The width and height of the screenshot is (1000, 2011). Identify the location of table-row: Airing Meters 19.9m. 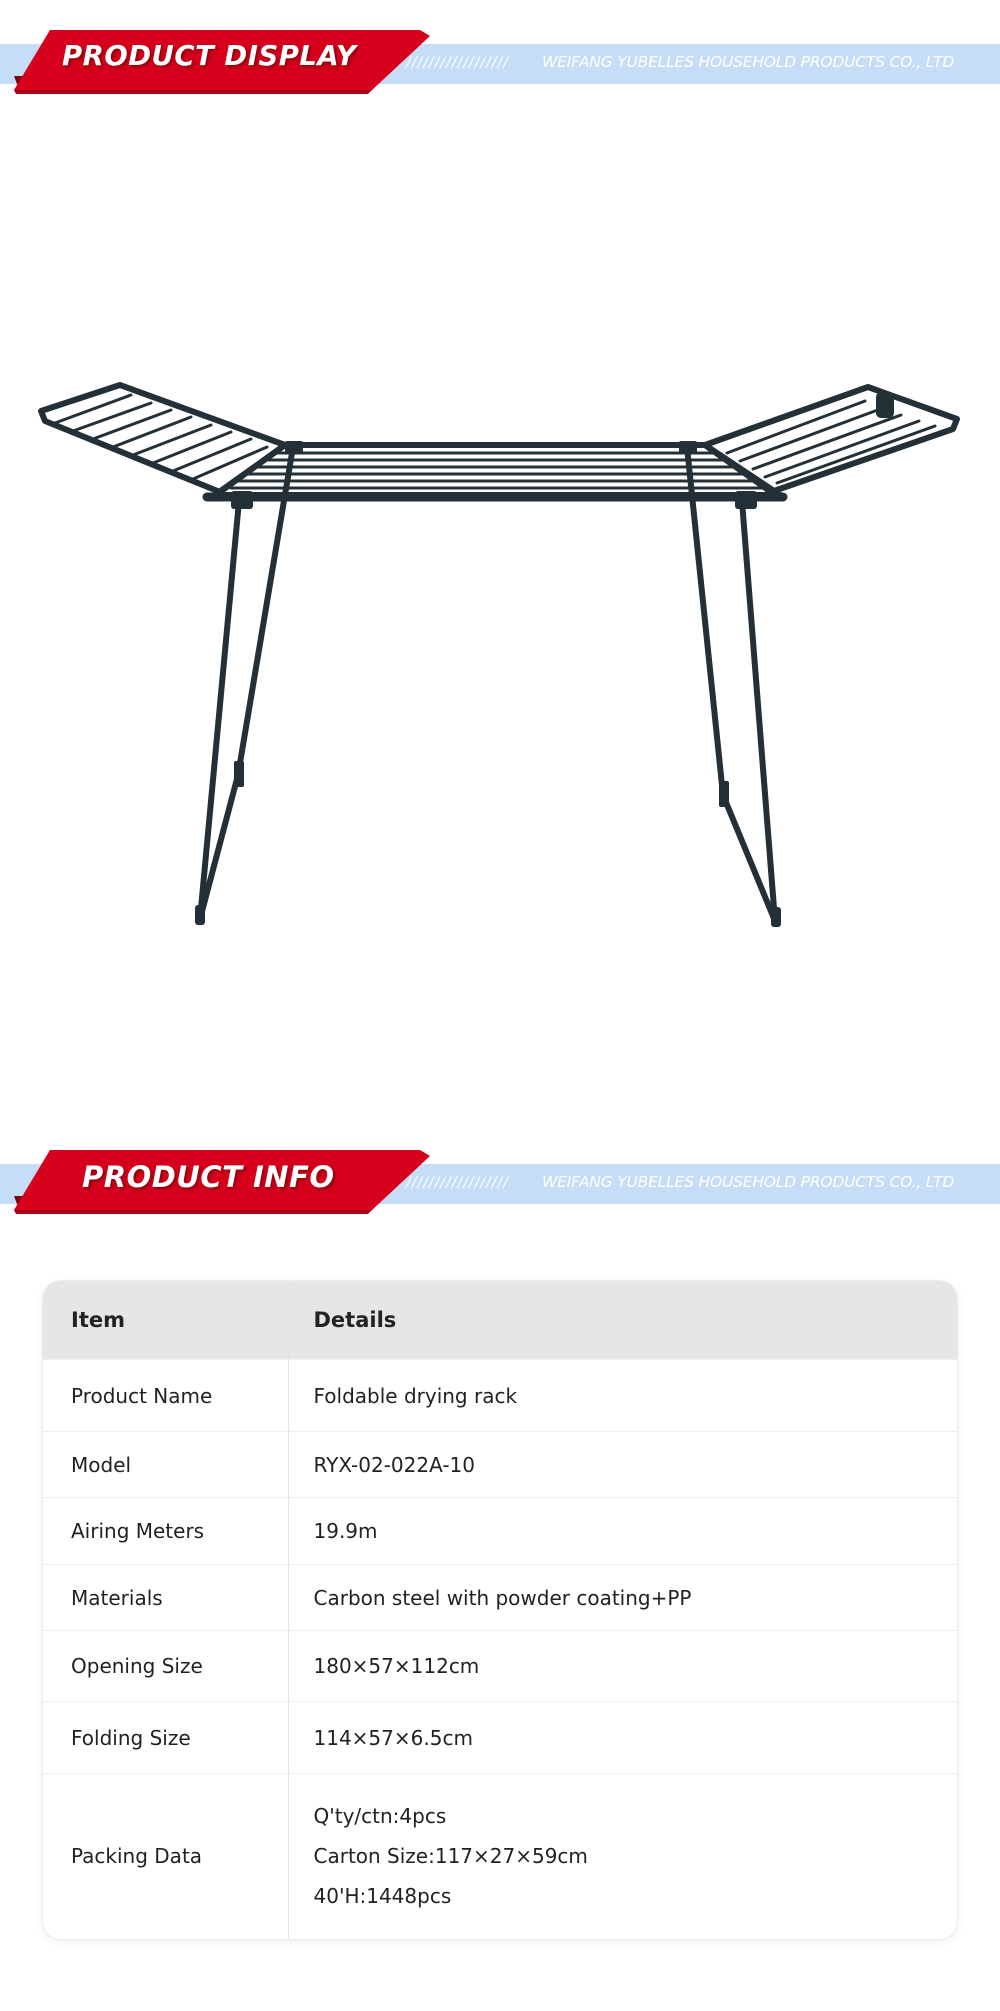
(500, 1531).